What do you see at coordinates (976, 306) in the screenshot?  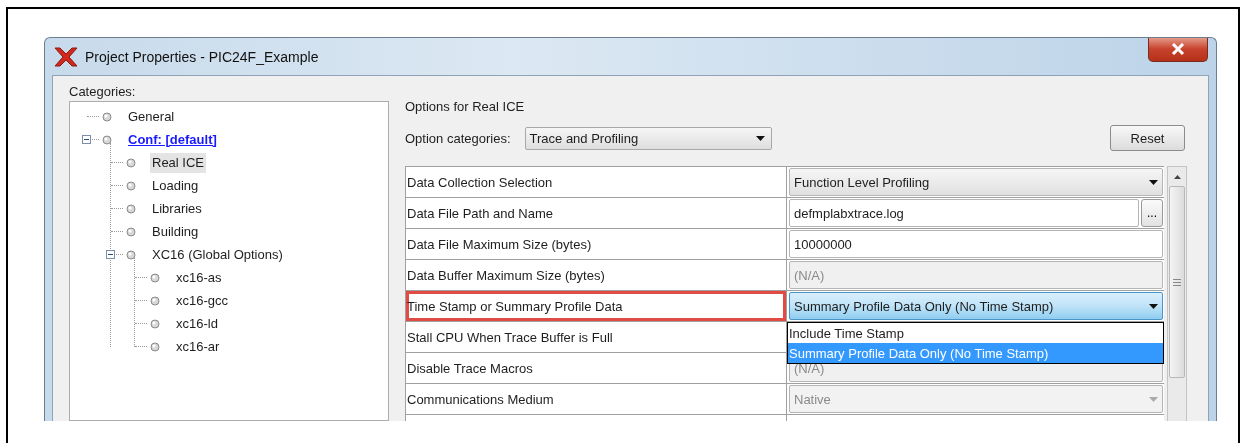 I see `dropdown: Summary Profile Data Only (No Time Stamp)` at bounding box center [976, 306].